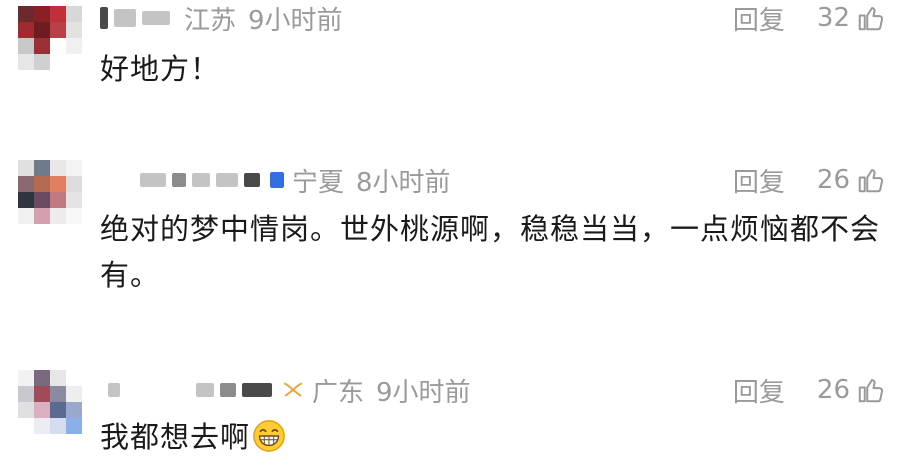  I want to click on timestamp: 8小时前, so click(403, 182).